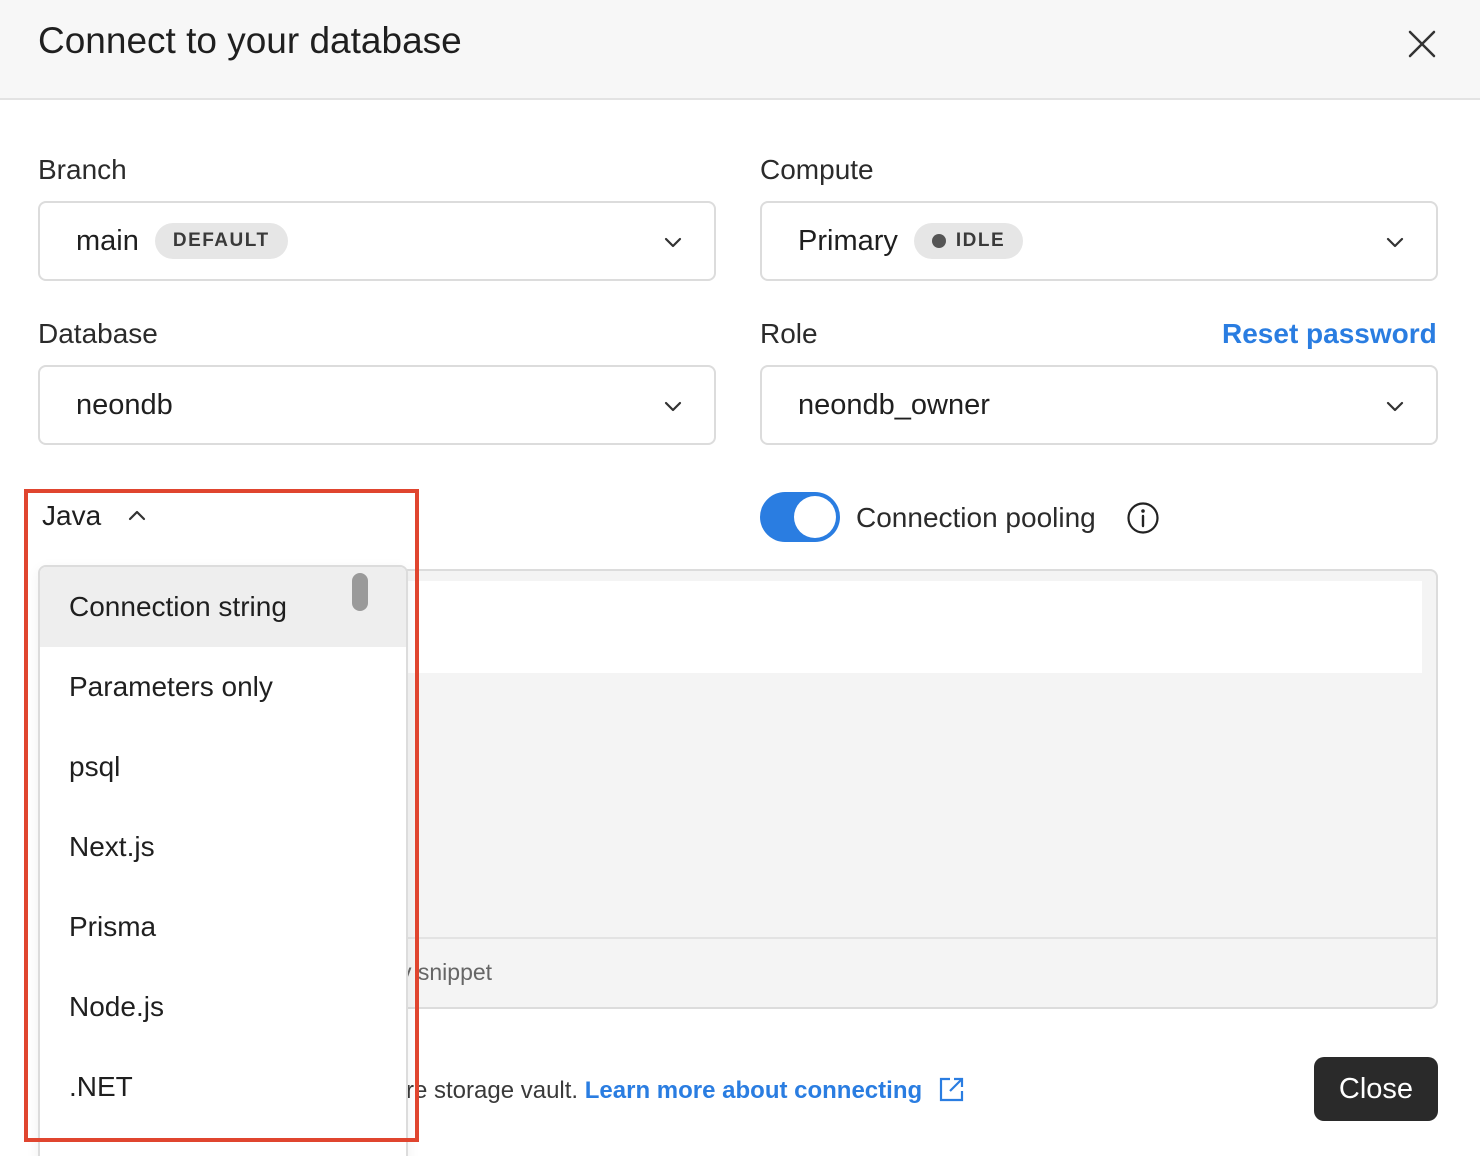  Describe the element at coordinates (377, 241) in the screenshot. I see `branch-select: main DEFAULT` at that location.